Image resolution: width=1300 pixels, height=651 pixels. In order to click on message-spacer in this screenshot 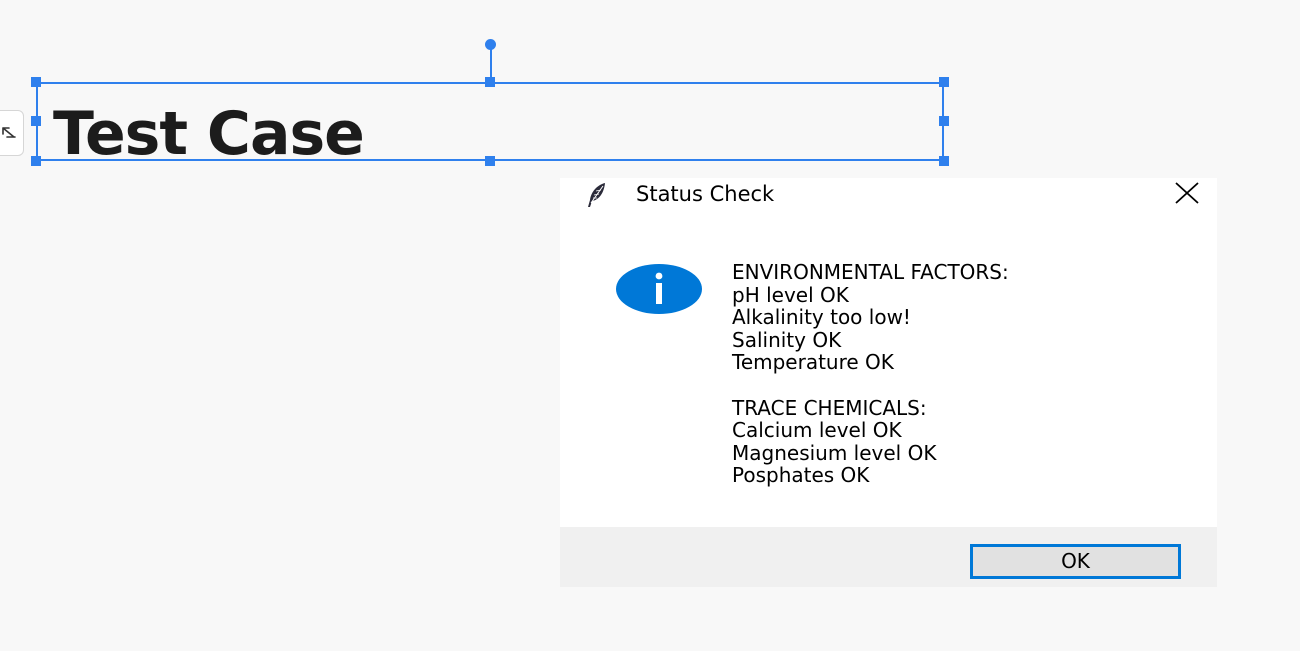, I will do `click(870, 385)`.